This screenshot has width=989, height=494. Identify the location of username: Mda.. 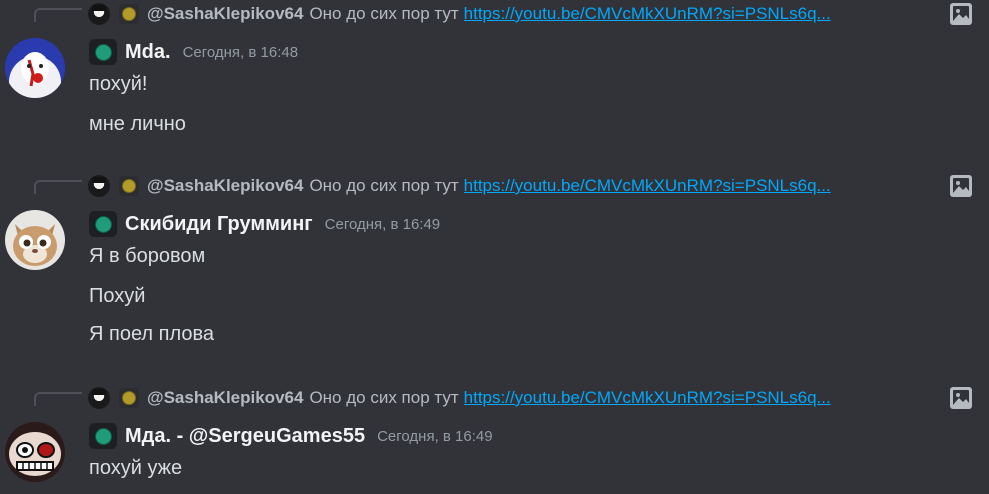
(148, 52).